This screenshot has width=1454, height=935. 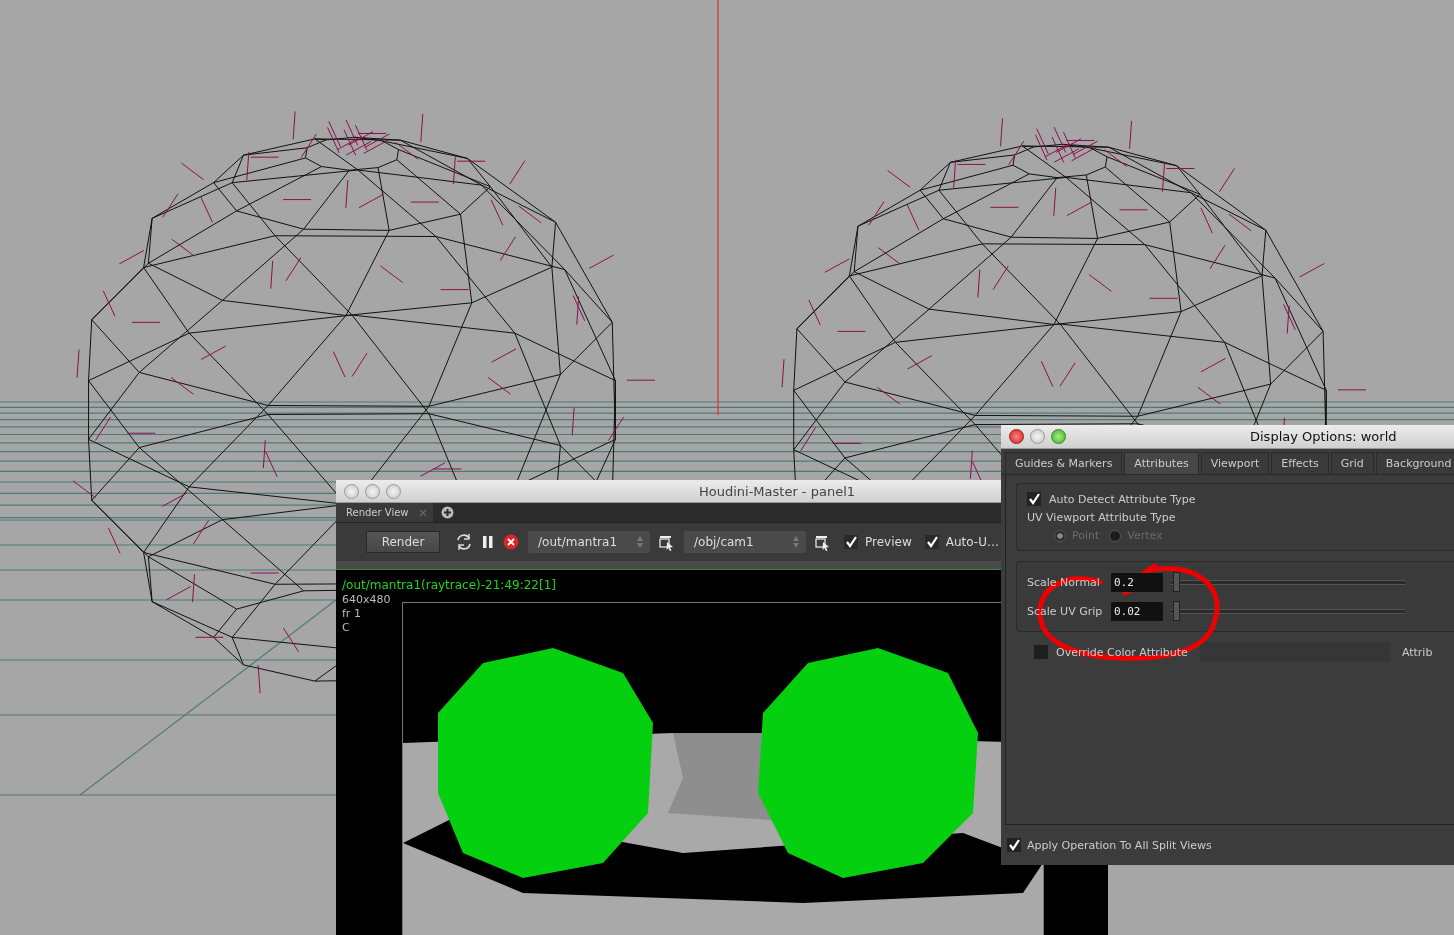 What do you see at coordinates (449, 585) in the screenshot?
I see `render-header: /out/mantra1(raytrace)-21:49:22[1]` at bounding box center [449, 585].